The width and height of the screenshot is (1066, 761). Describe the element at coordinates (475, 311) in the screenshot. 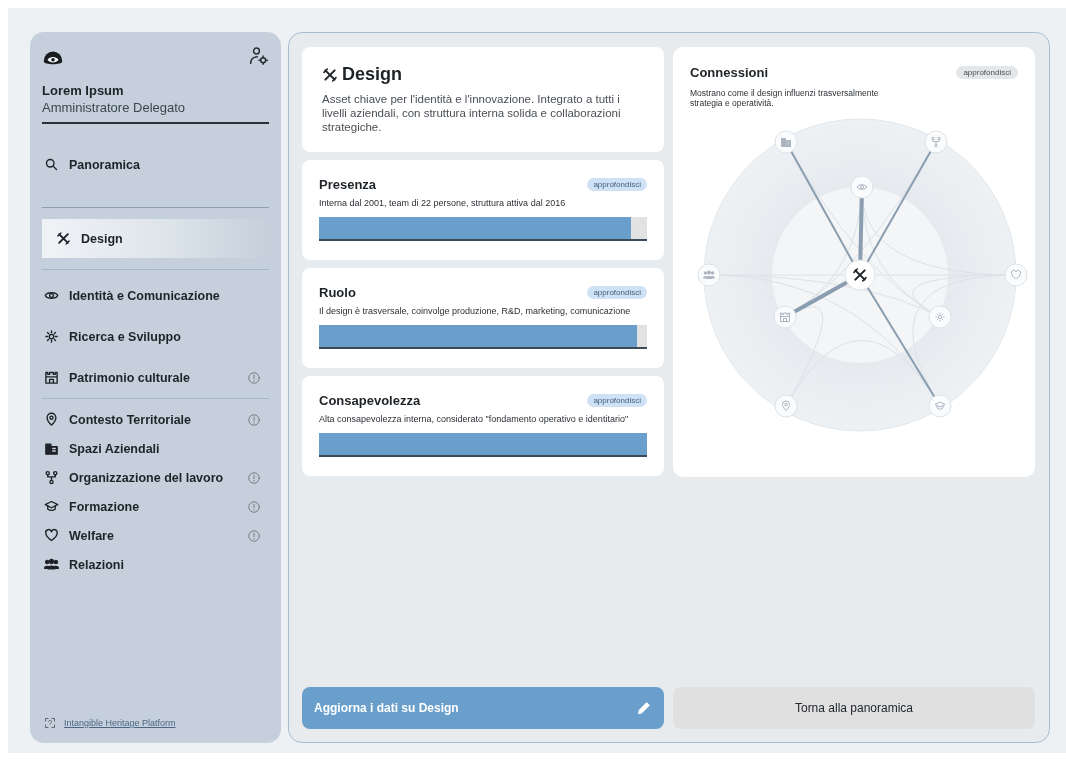

I see `metric-description: Il design è trasversale, coinvolge produzione, R&D, marketing, comunicazione` at that location.